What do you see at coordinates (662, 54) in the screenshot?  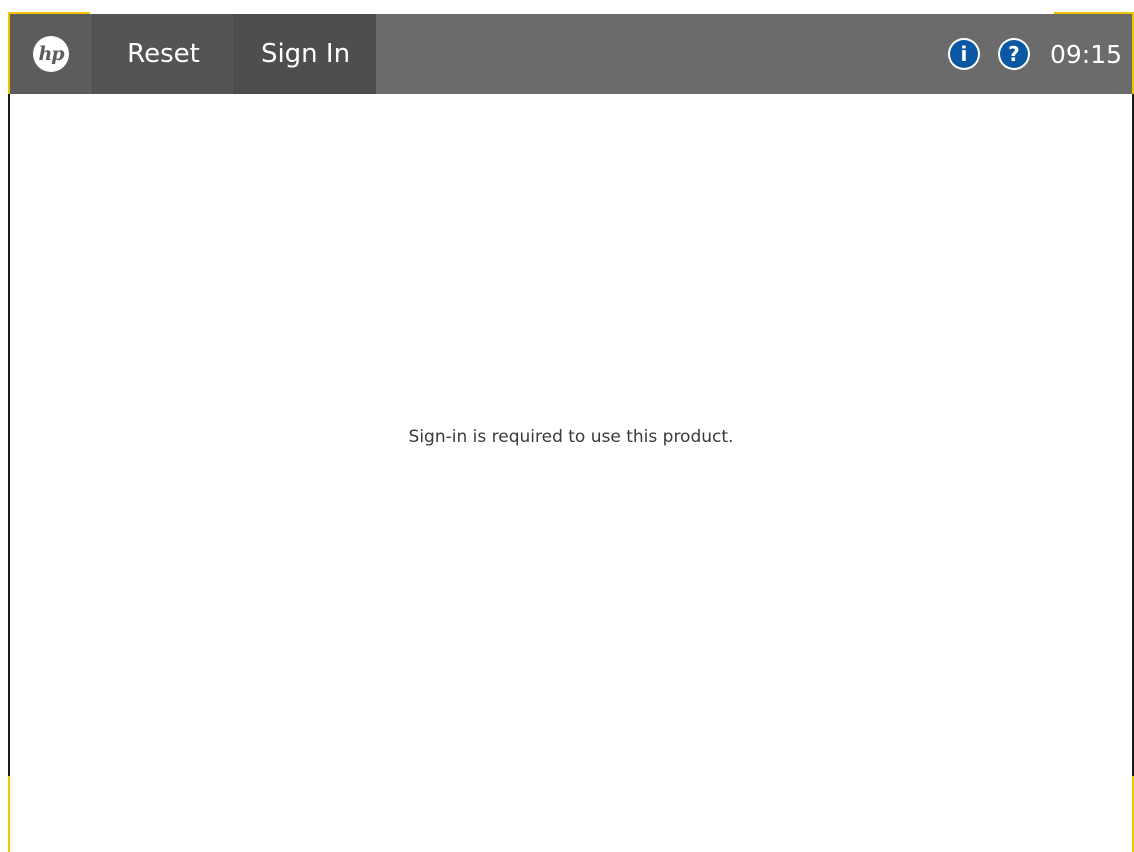 I see `top-bar-spacer` at bounding box center [662, 54].